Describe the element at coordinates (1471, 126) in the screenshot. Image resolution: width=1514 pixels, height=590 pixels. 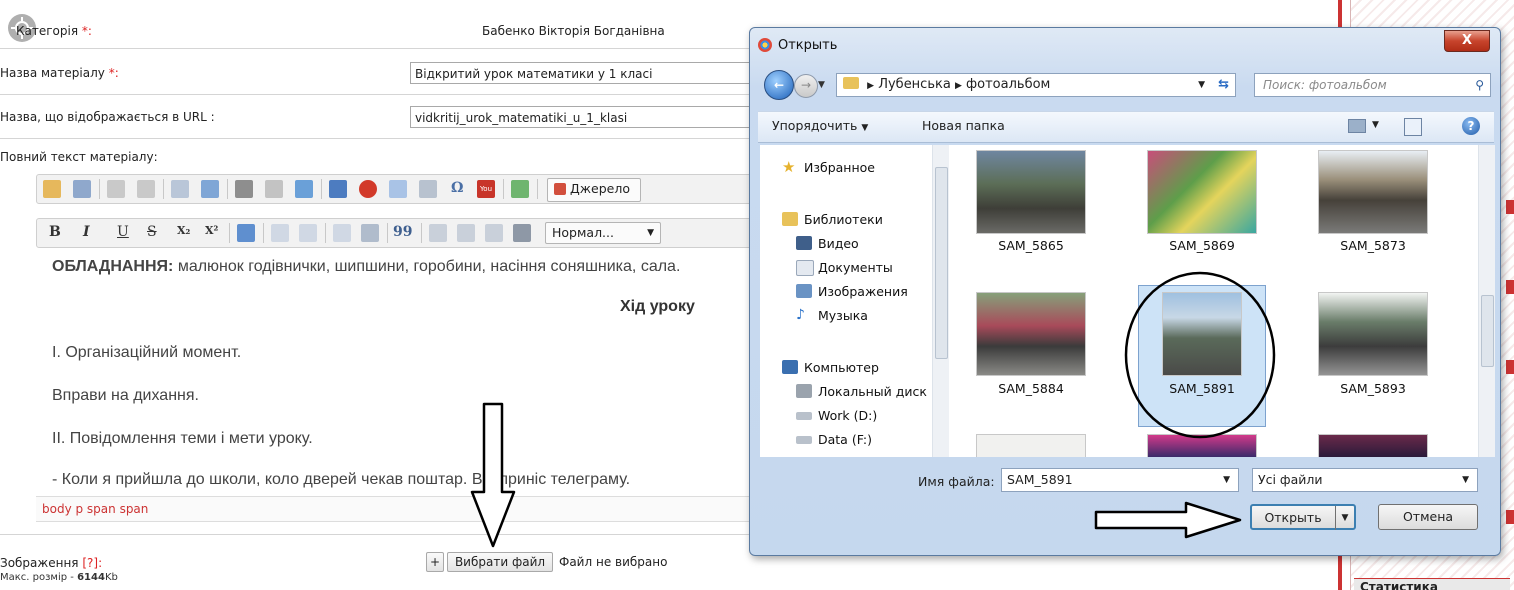
I see `help-icon: ?` at that location.